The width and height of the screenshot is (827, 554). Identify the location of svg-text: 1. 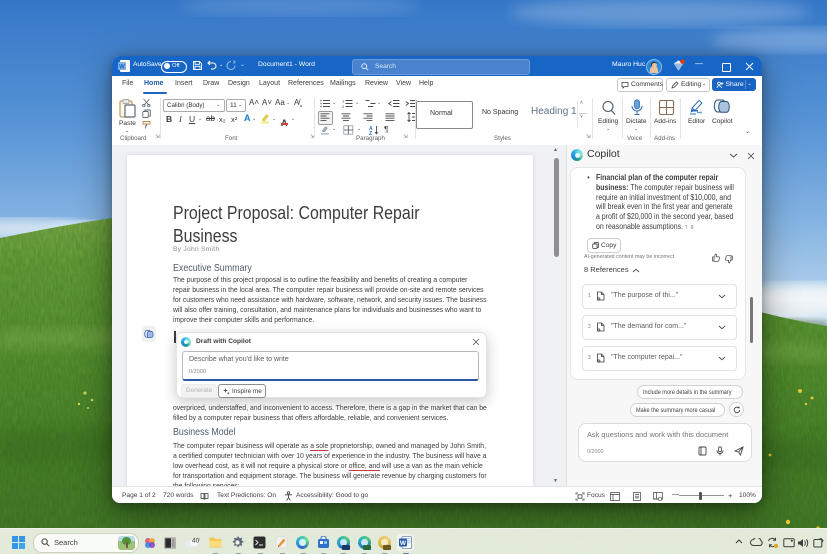
(343, 101).